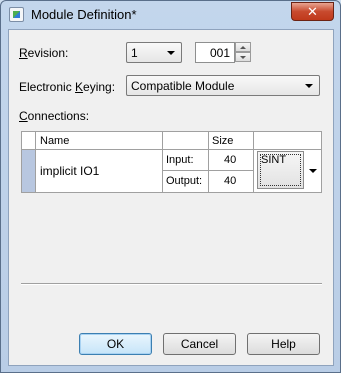 The width and height of the screenshot is (341, 373). Describe the element at coordinates (29, 141) in the screenshot. I see `corner-header` at that location.